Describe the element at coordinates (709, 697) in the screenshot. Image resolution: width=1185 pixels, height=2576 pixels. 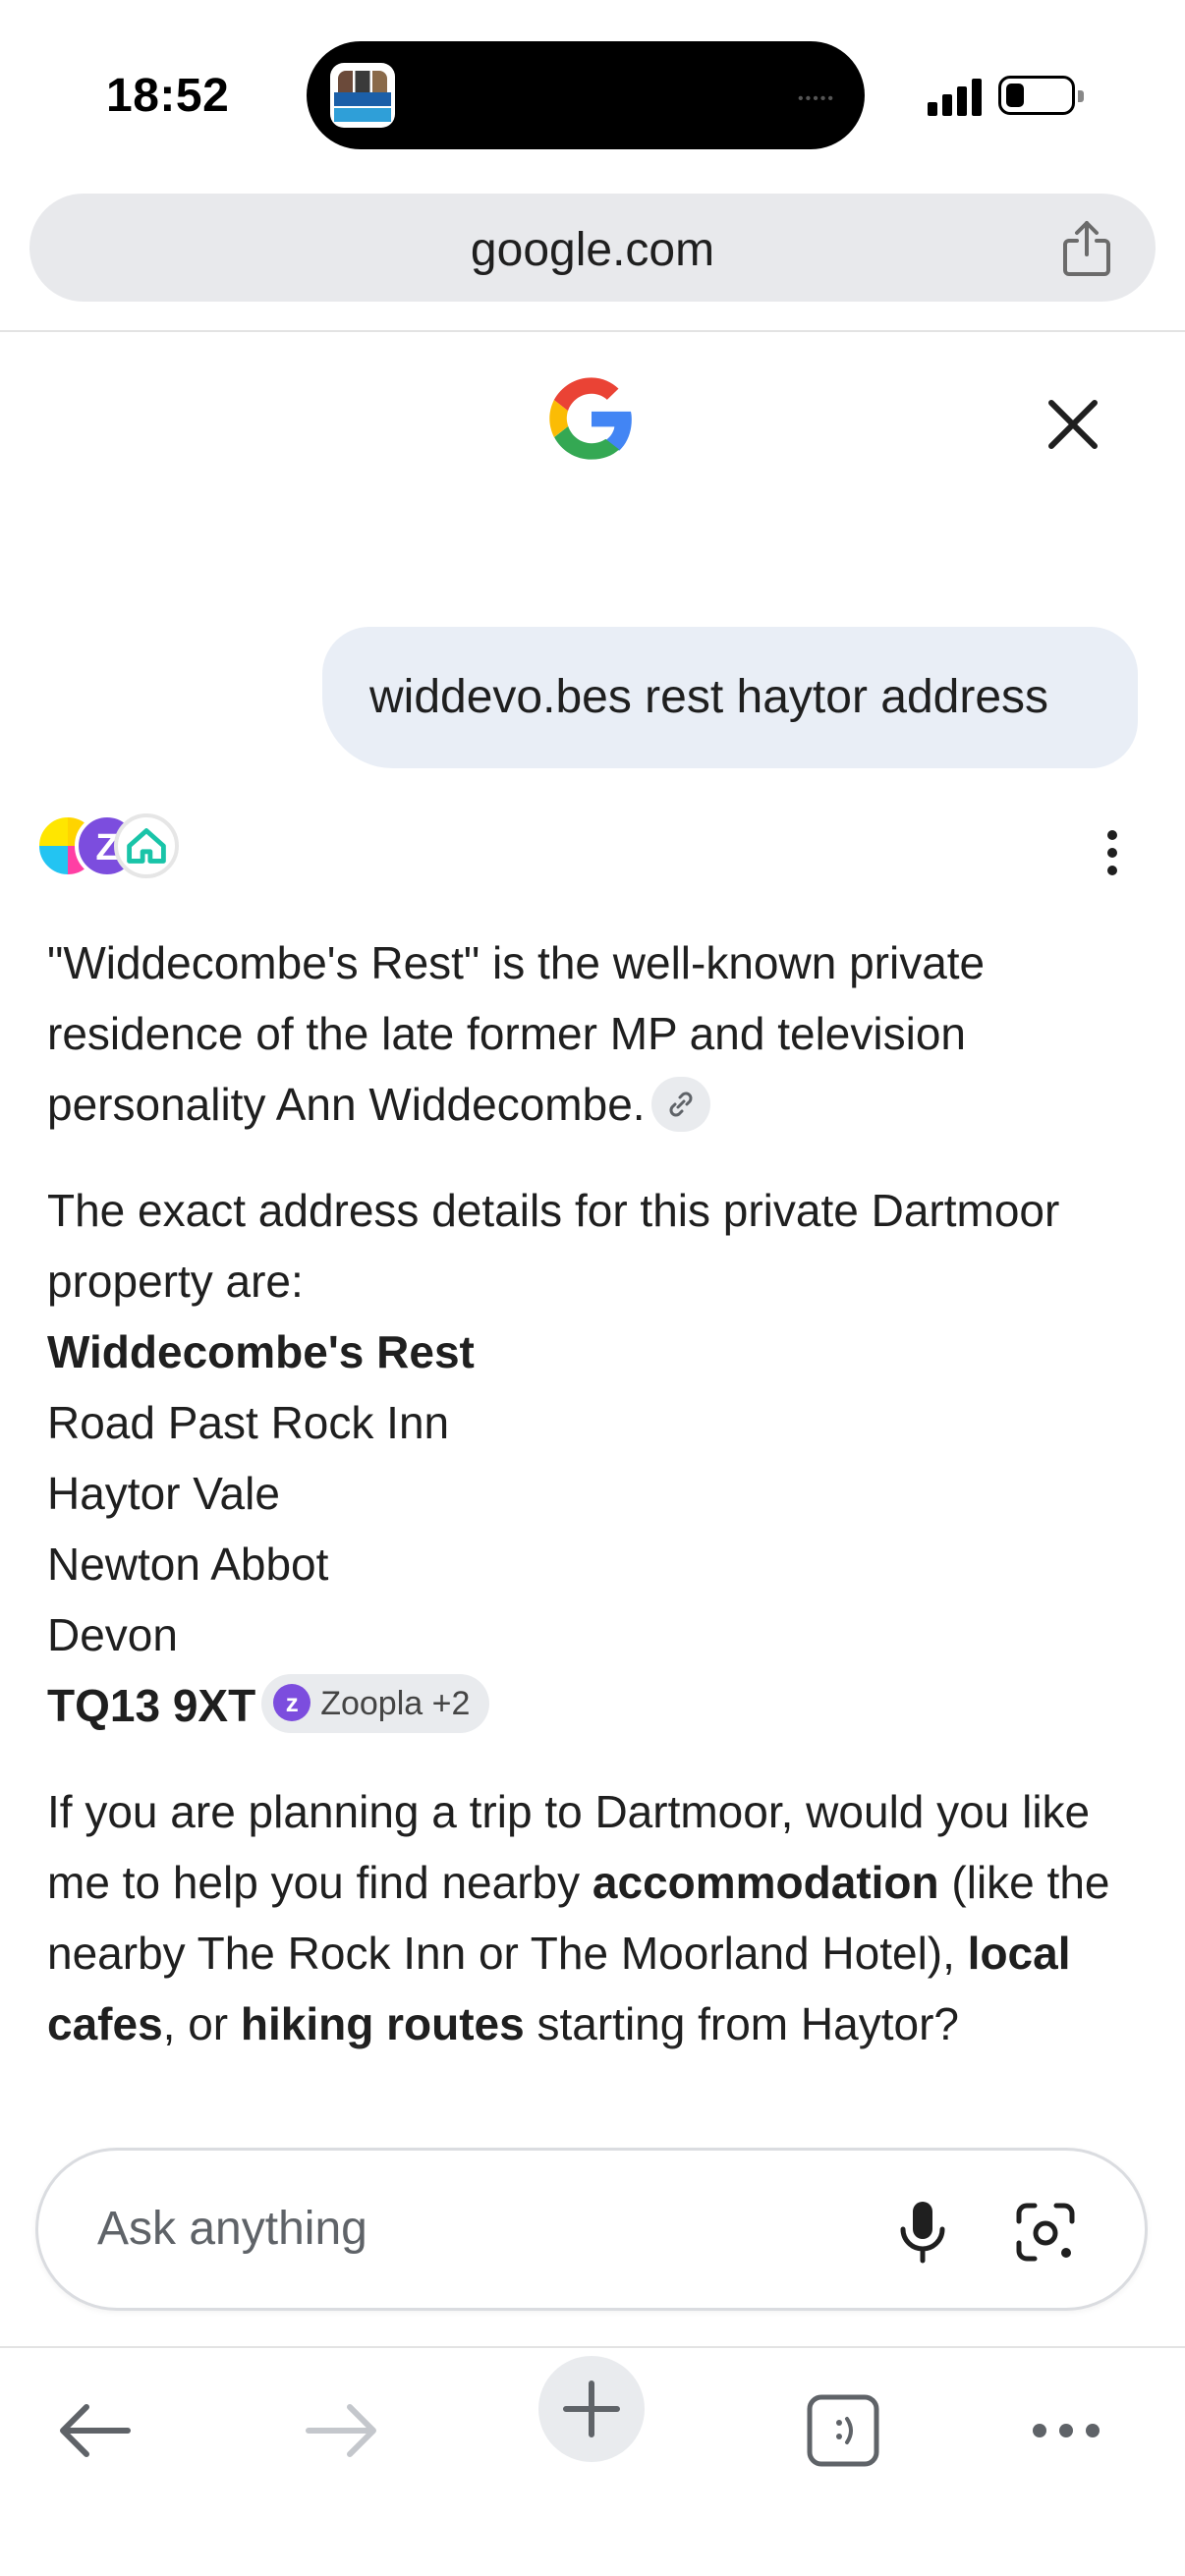
I see `user-query-text: widdevo.bes rest haytor address` at that location.